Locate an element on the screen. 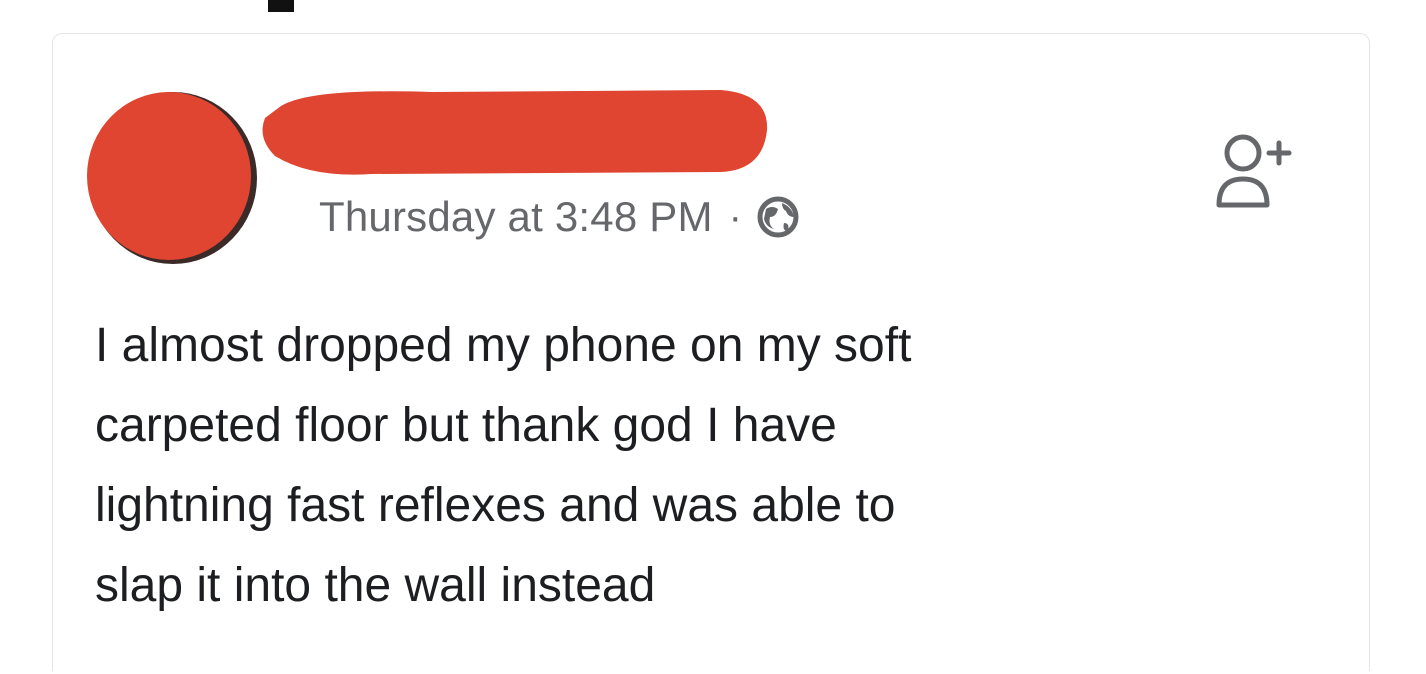 The image size is (1426, 674). post-timestamp: Thursday at 3:48 PM is located at coordinates (516, 217).